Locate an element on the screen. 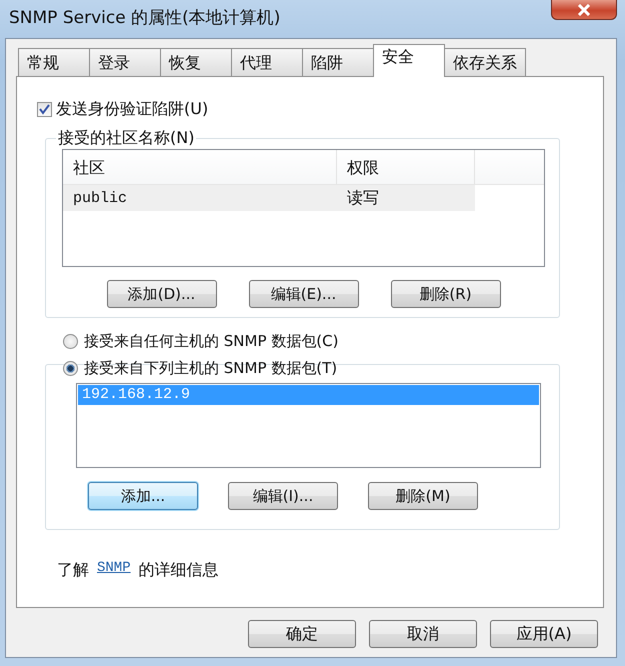 Image resolution: width=625 pixels, height=666 pixels. column-header: 社区 is located at coordinates (200, 167).